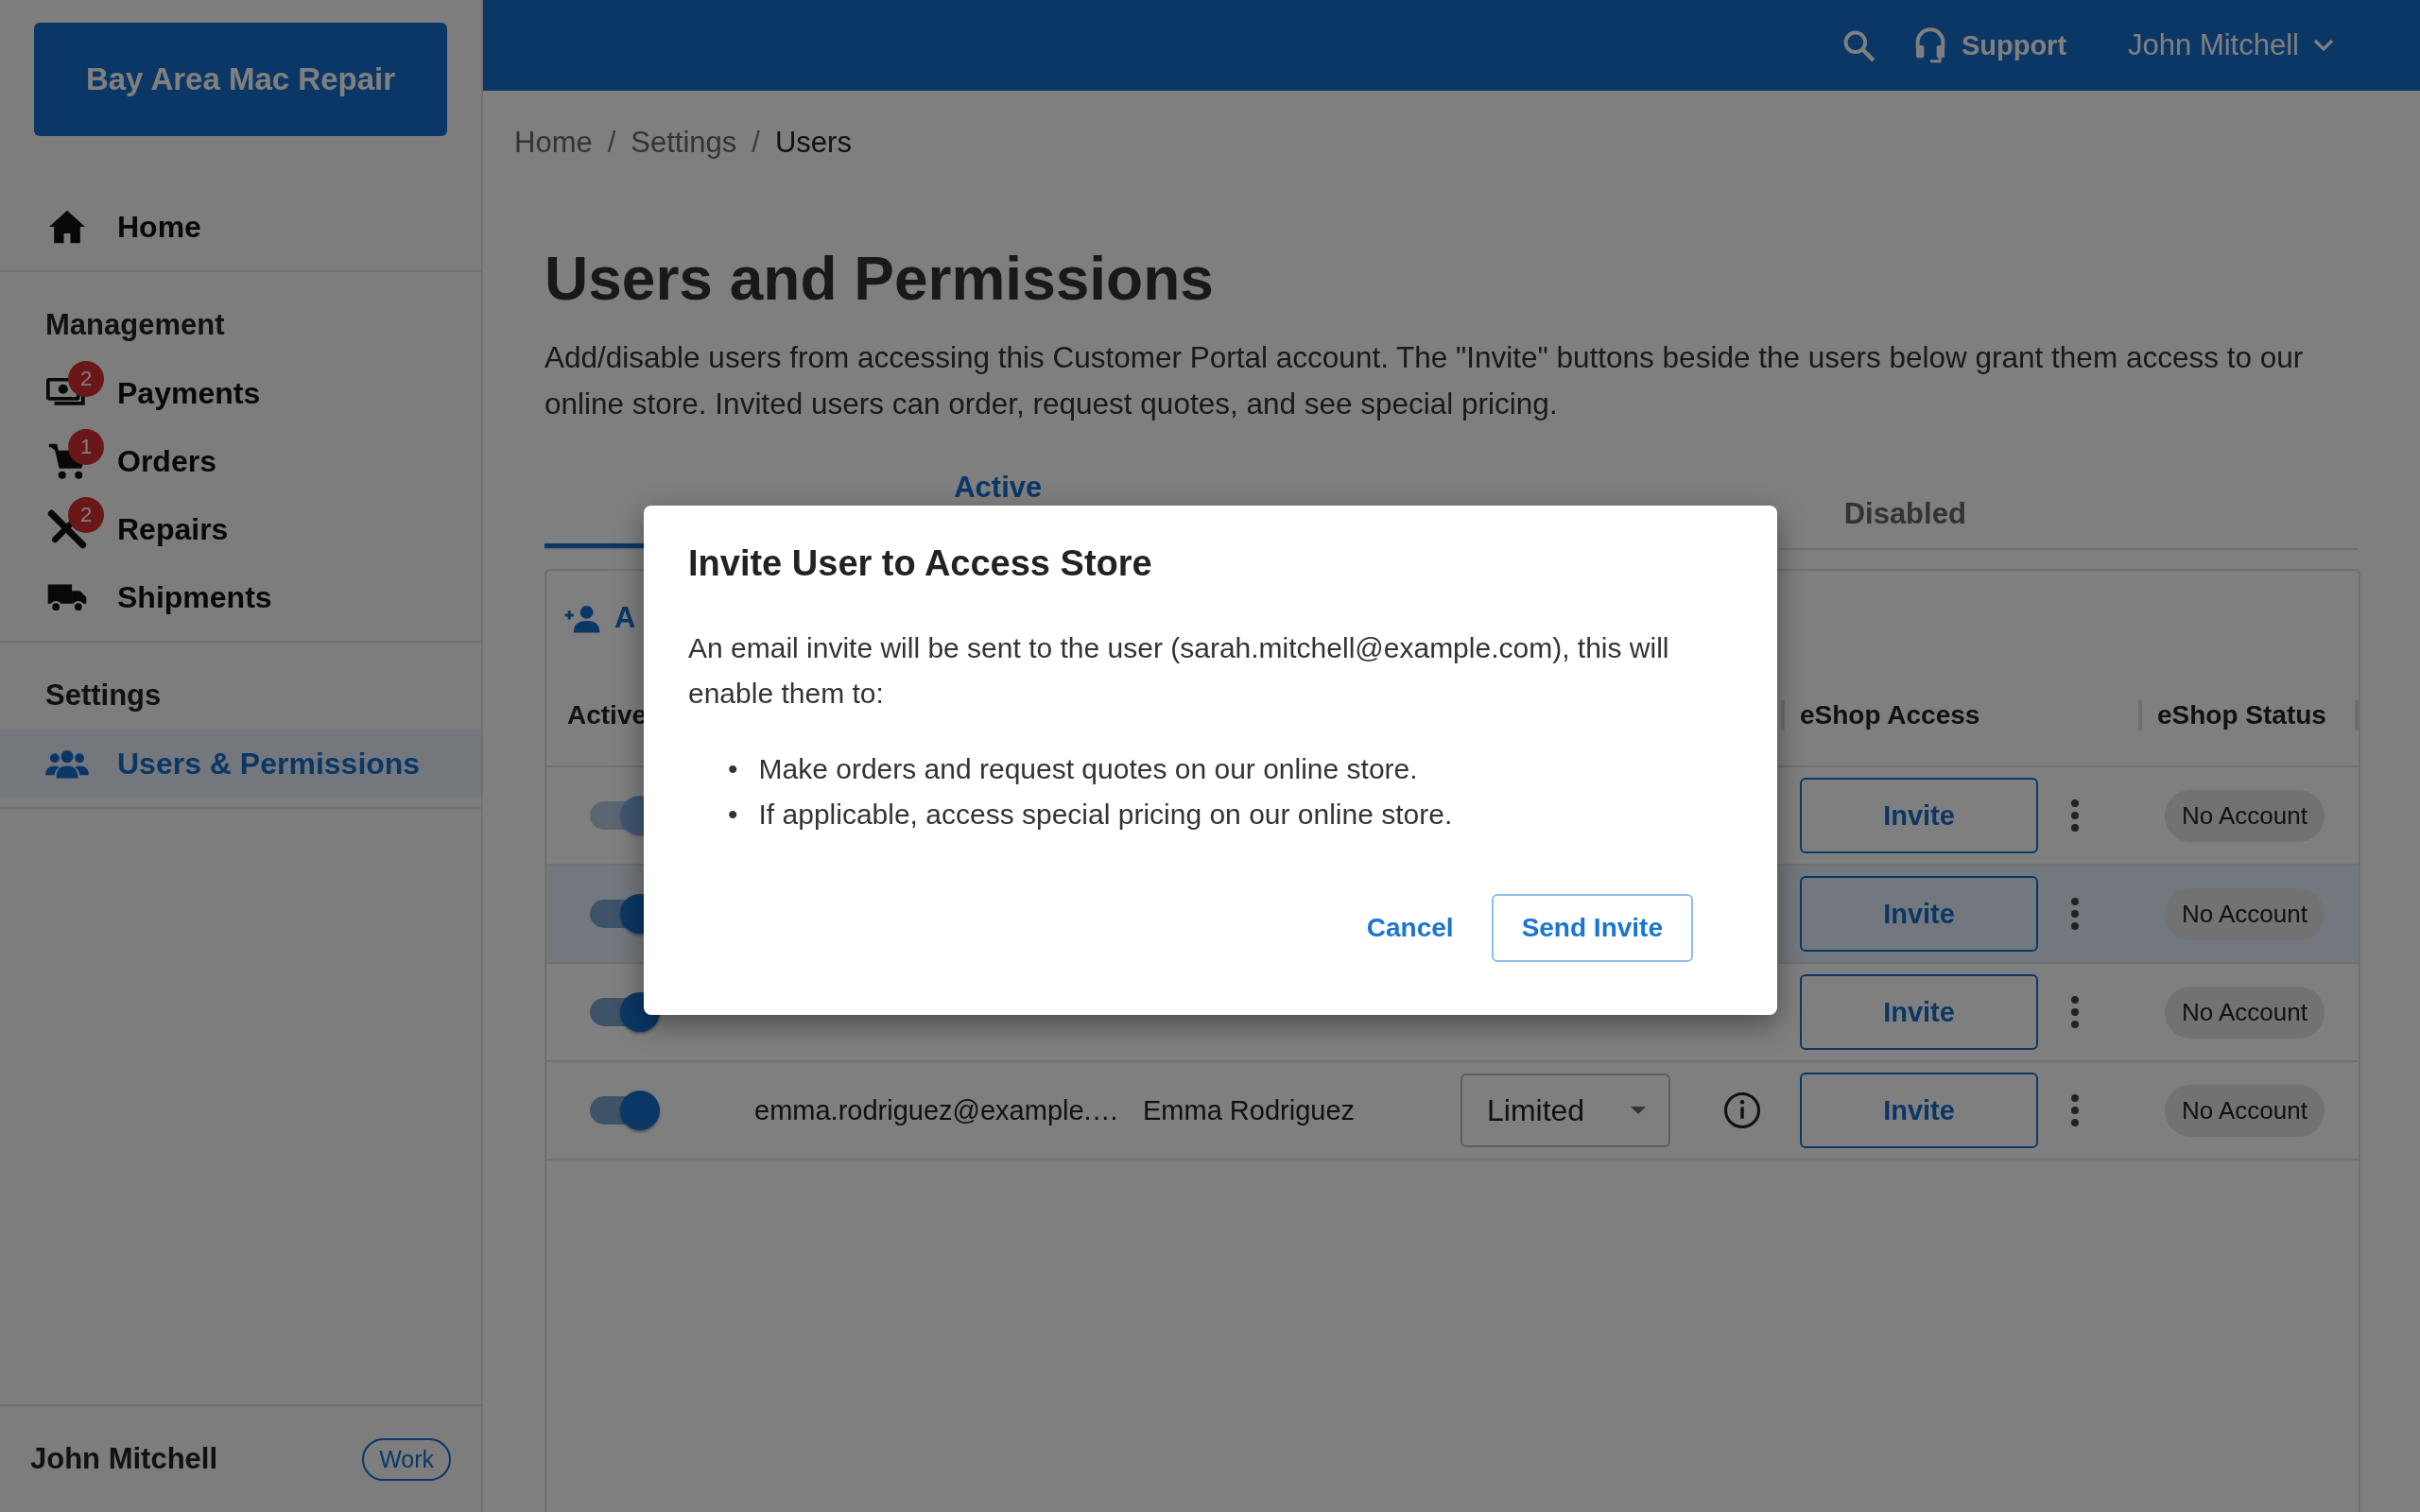 Image resolution: width=2420 pixels, height=1512 pixels. What do you see at coordinates (553, 143) in the screenshot?
I see `breadcrumb-link: Home` at bounding box center [553, 143].